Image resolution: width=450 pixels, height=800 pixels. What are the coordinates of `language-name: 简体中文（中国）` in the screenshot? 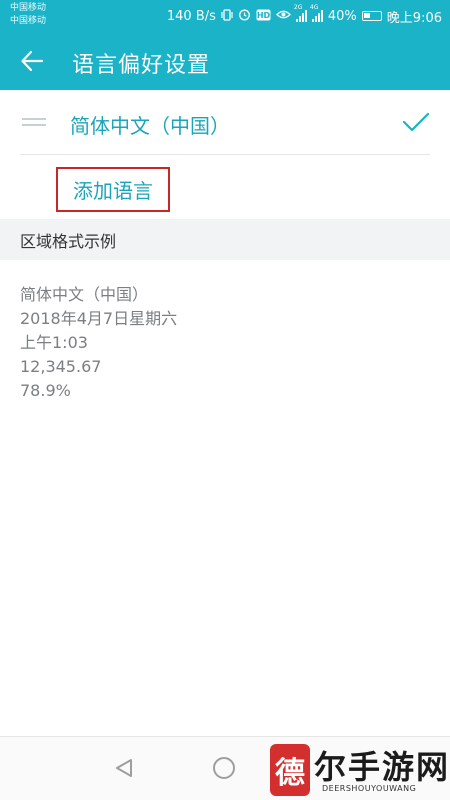 It's located at (150, 126).